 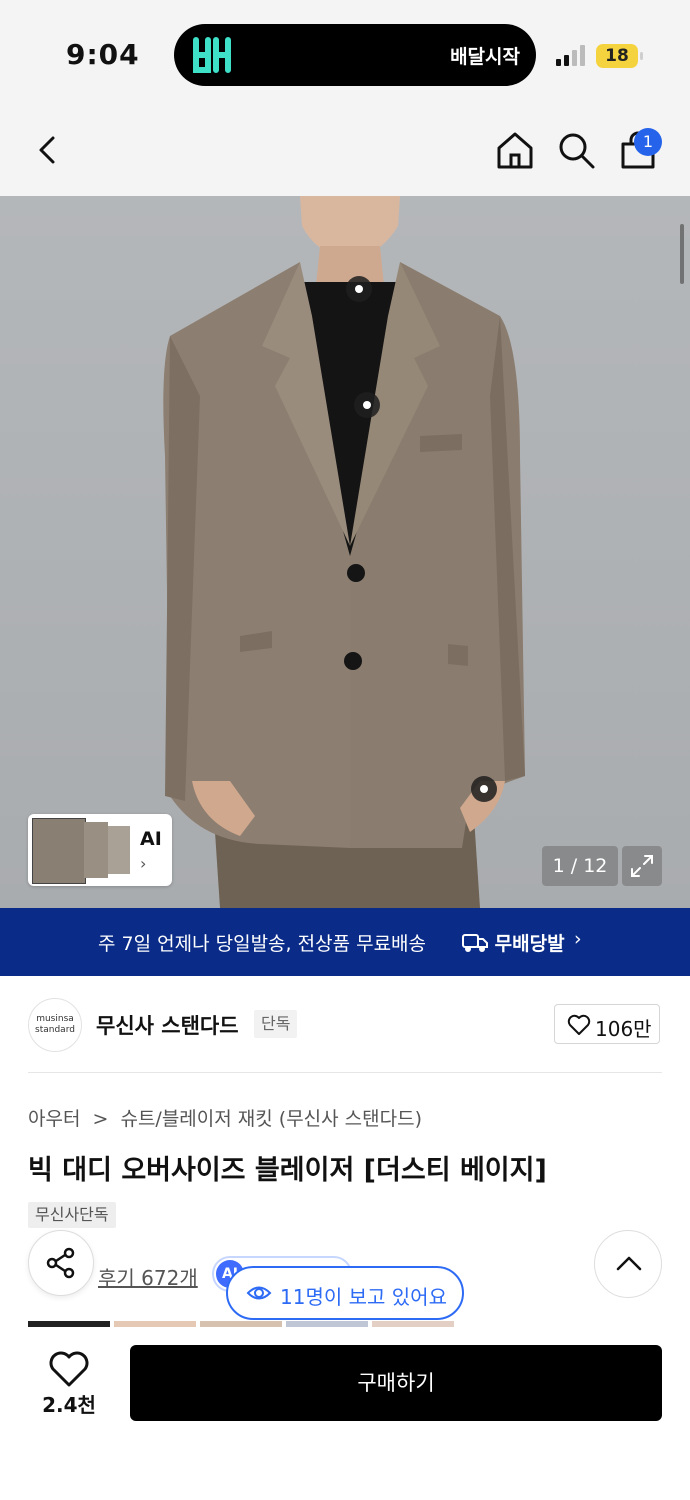 I want to click on brand-like-count: 106만, so click(x=623, y=1029).